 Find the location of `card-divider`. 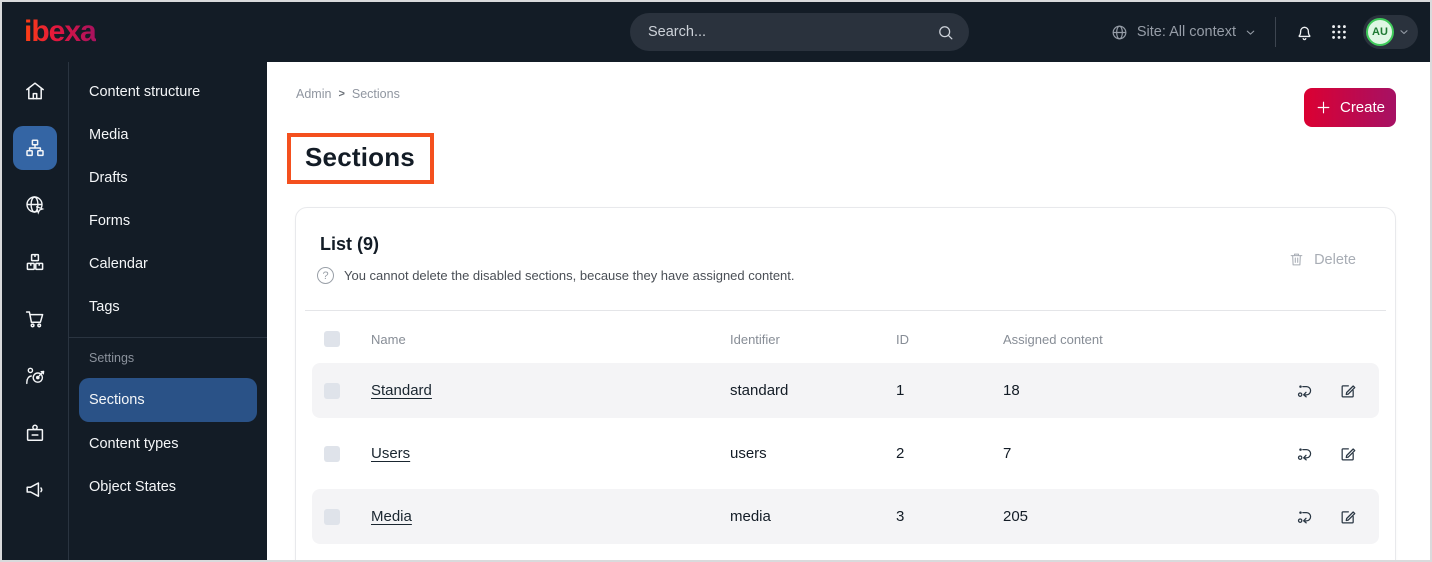

card-divider is located at coordinates (845, 310).